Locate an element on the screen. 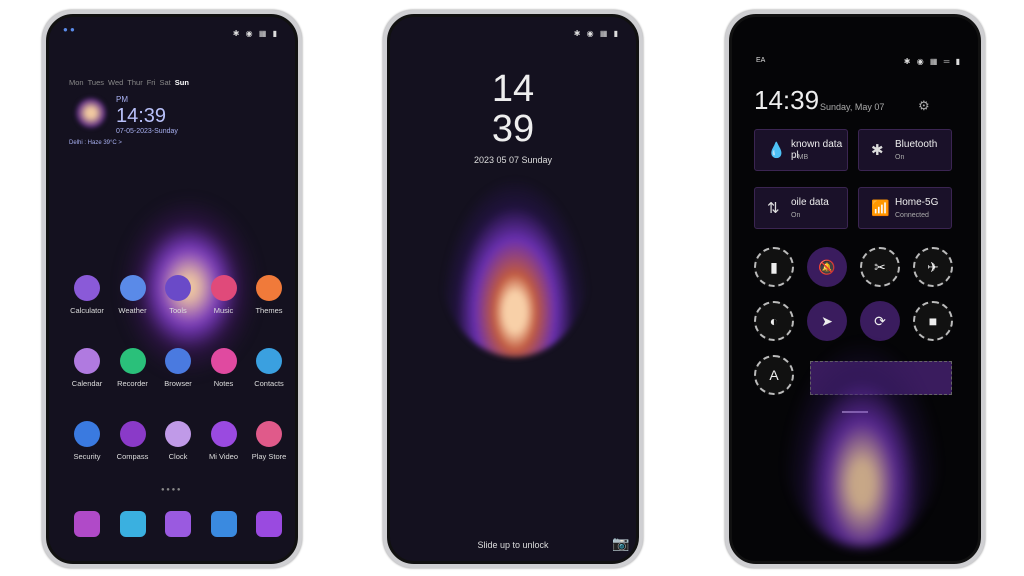 This screenshot has width=1024, height=576. contacts-icon is located at coordinates (269, 361).